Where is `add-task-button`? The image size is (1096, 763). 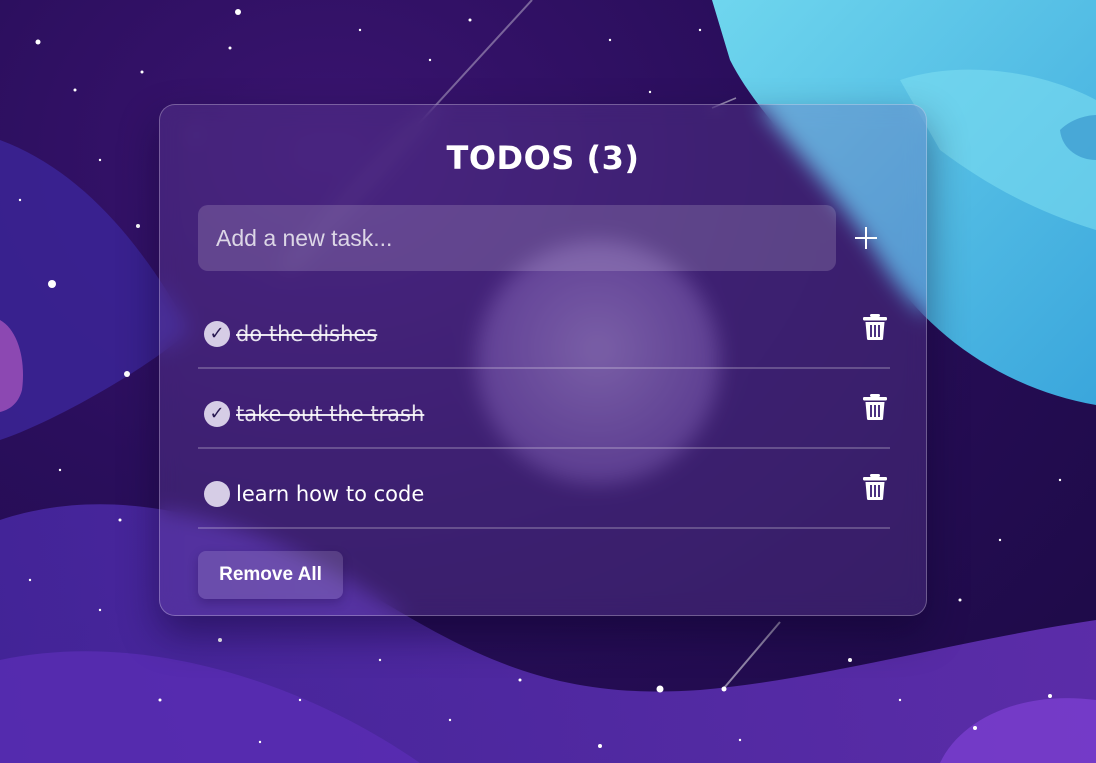
add-task-button is located at coordinates (866, 238).